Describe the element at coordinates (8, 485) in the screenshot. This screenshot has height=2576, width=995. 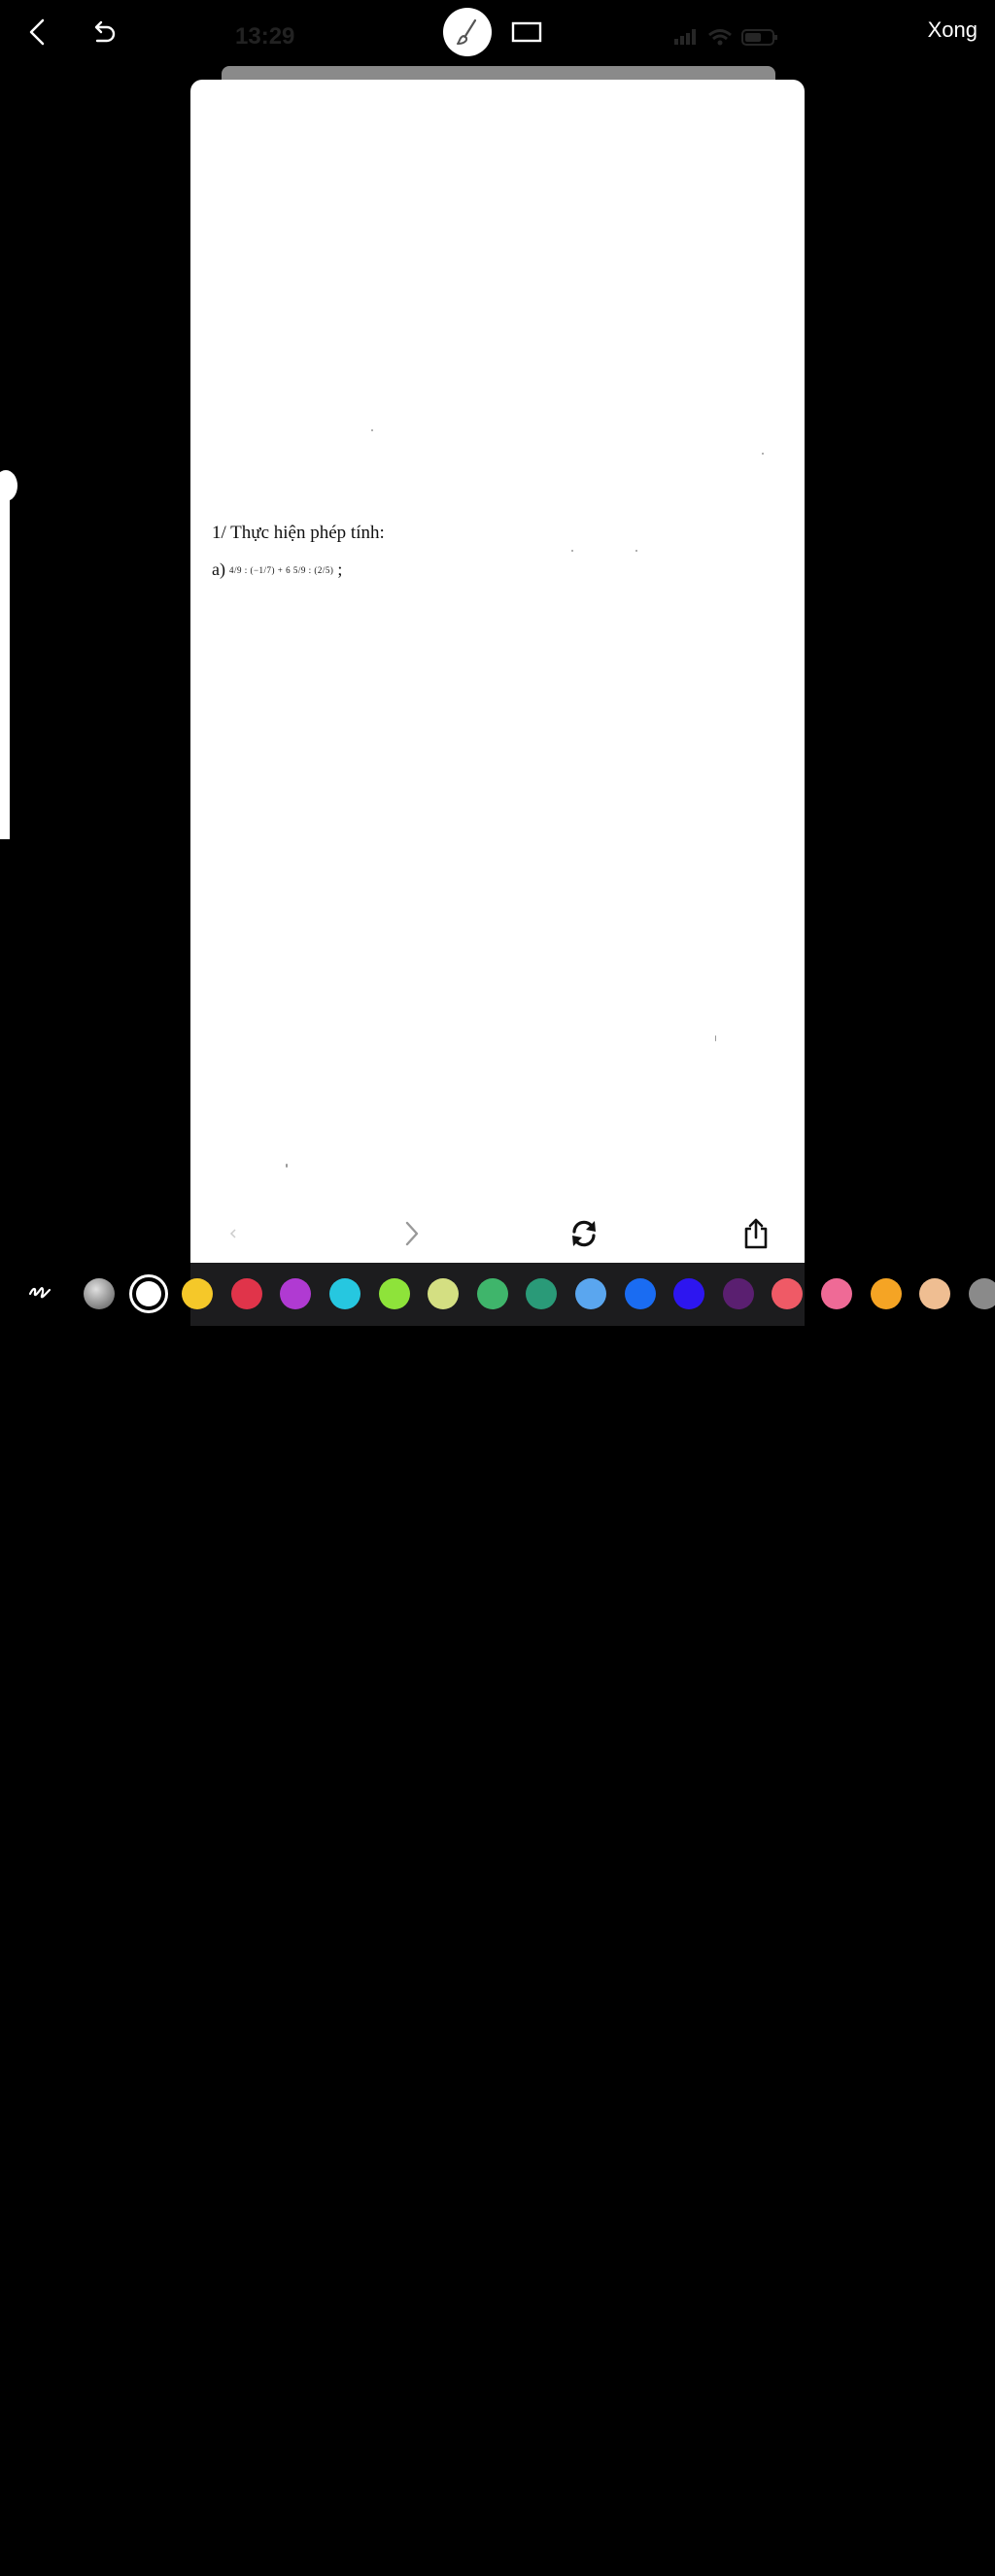
I see `brush-size-slider-knob` at that location.